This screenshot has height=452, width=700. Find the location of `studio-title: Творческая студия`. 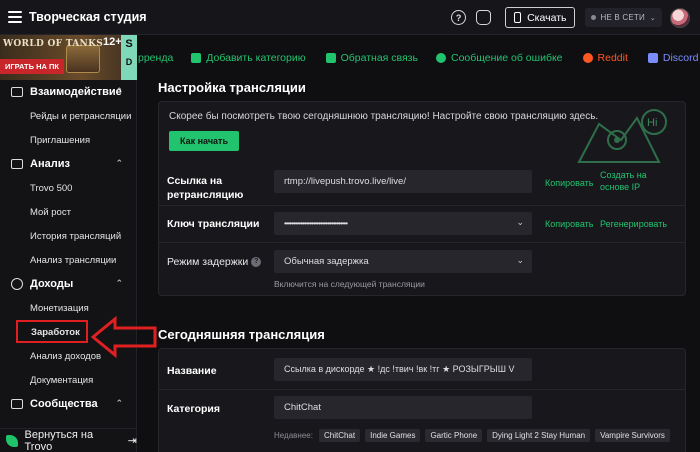

studio-title: Творческая студия is located at coordinates (88, 17).